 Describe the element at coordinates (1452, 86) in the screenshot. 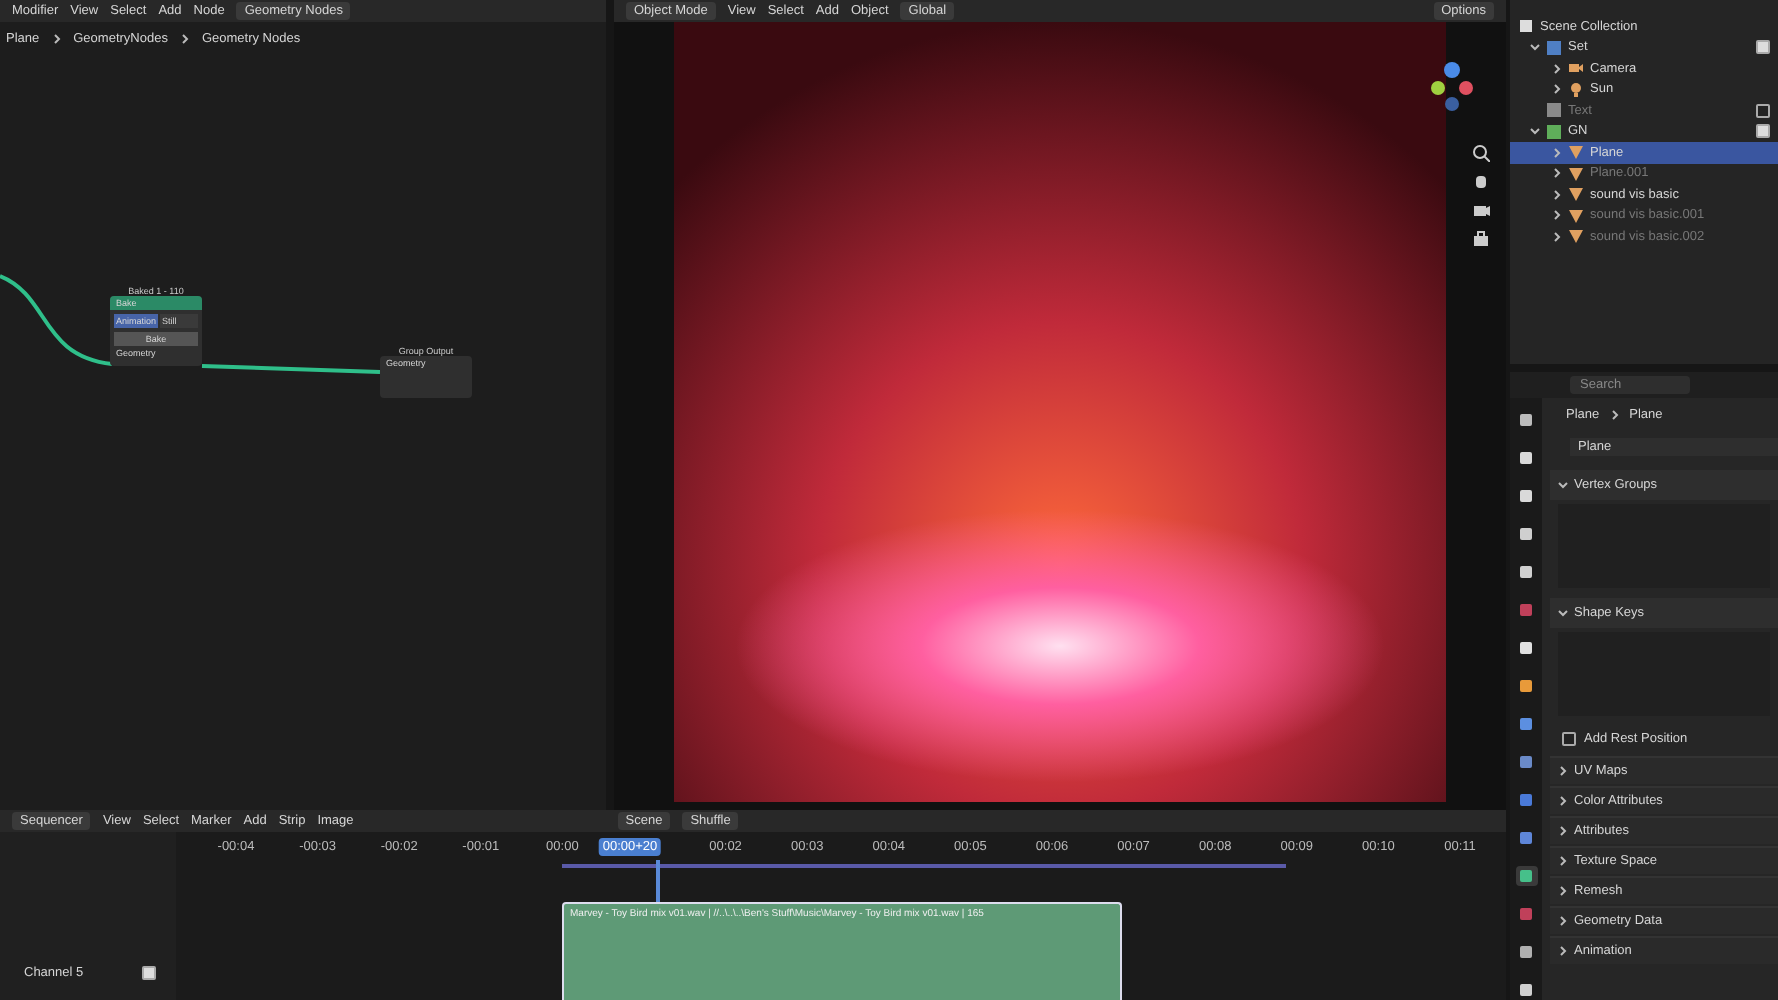

I see `axis-gizmo-icon` at that location.